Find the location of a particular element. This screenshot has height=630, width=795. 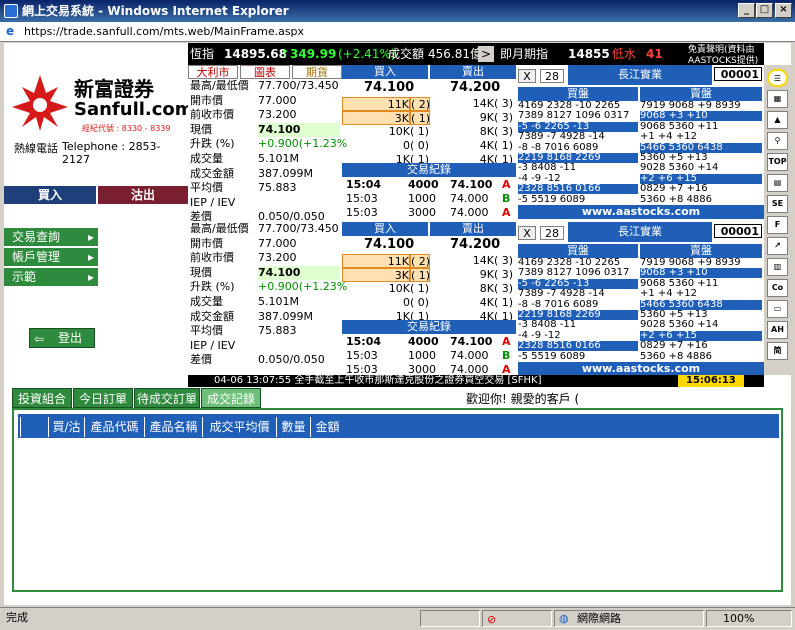

menu-account: 帳戶管理 is located at coordinates (51, 257).